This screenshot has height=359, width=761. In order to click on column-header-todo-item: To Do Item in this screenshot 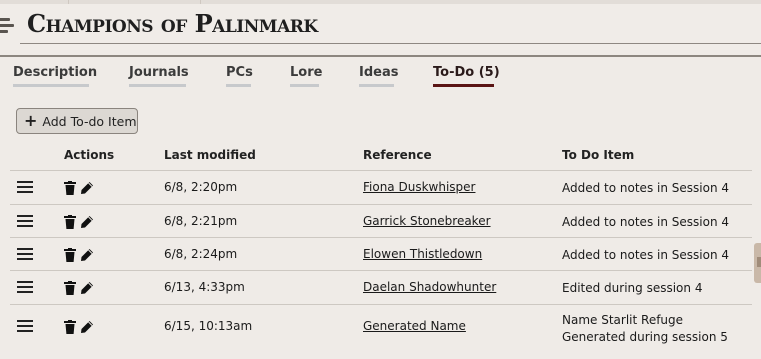, I will do `click(598, 155)`.